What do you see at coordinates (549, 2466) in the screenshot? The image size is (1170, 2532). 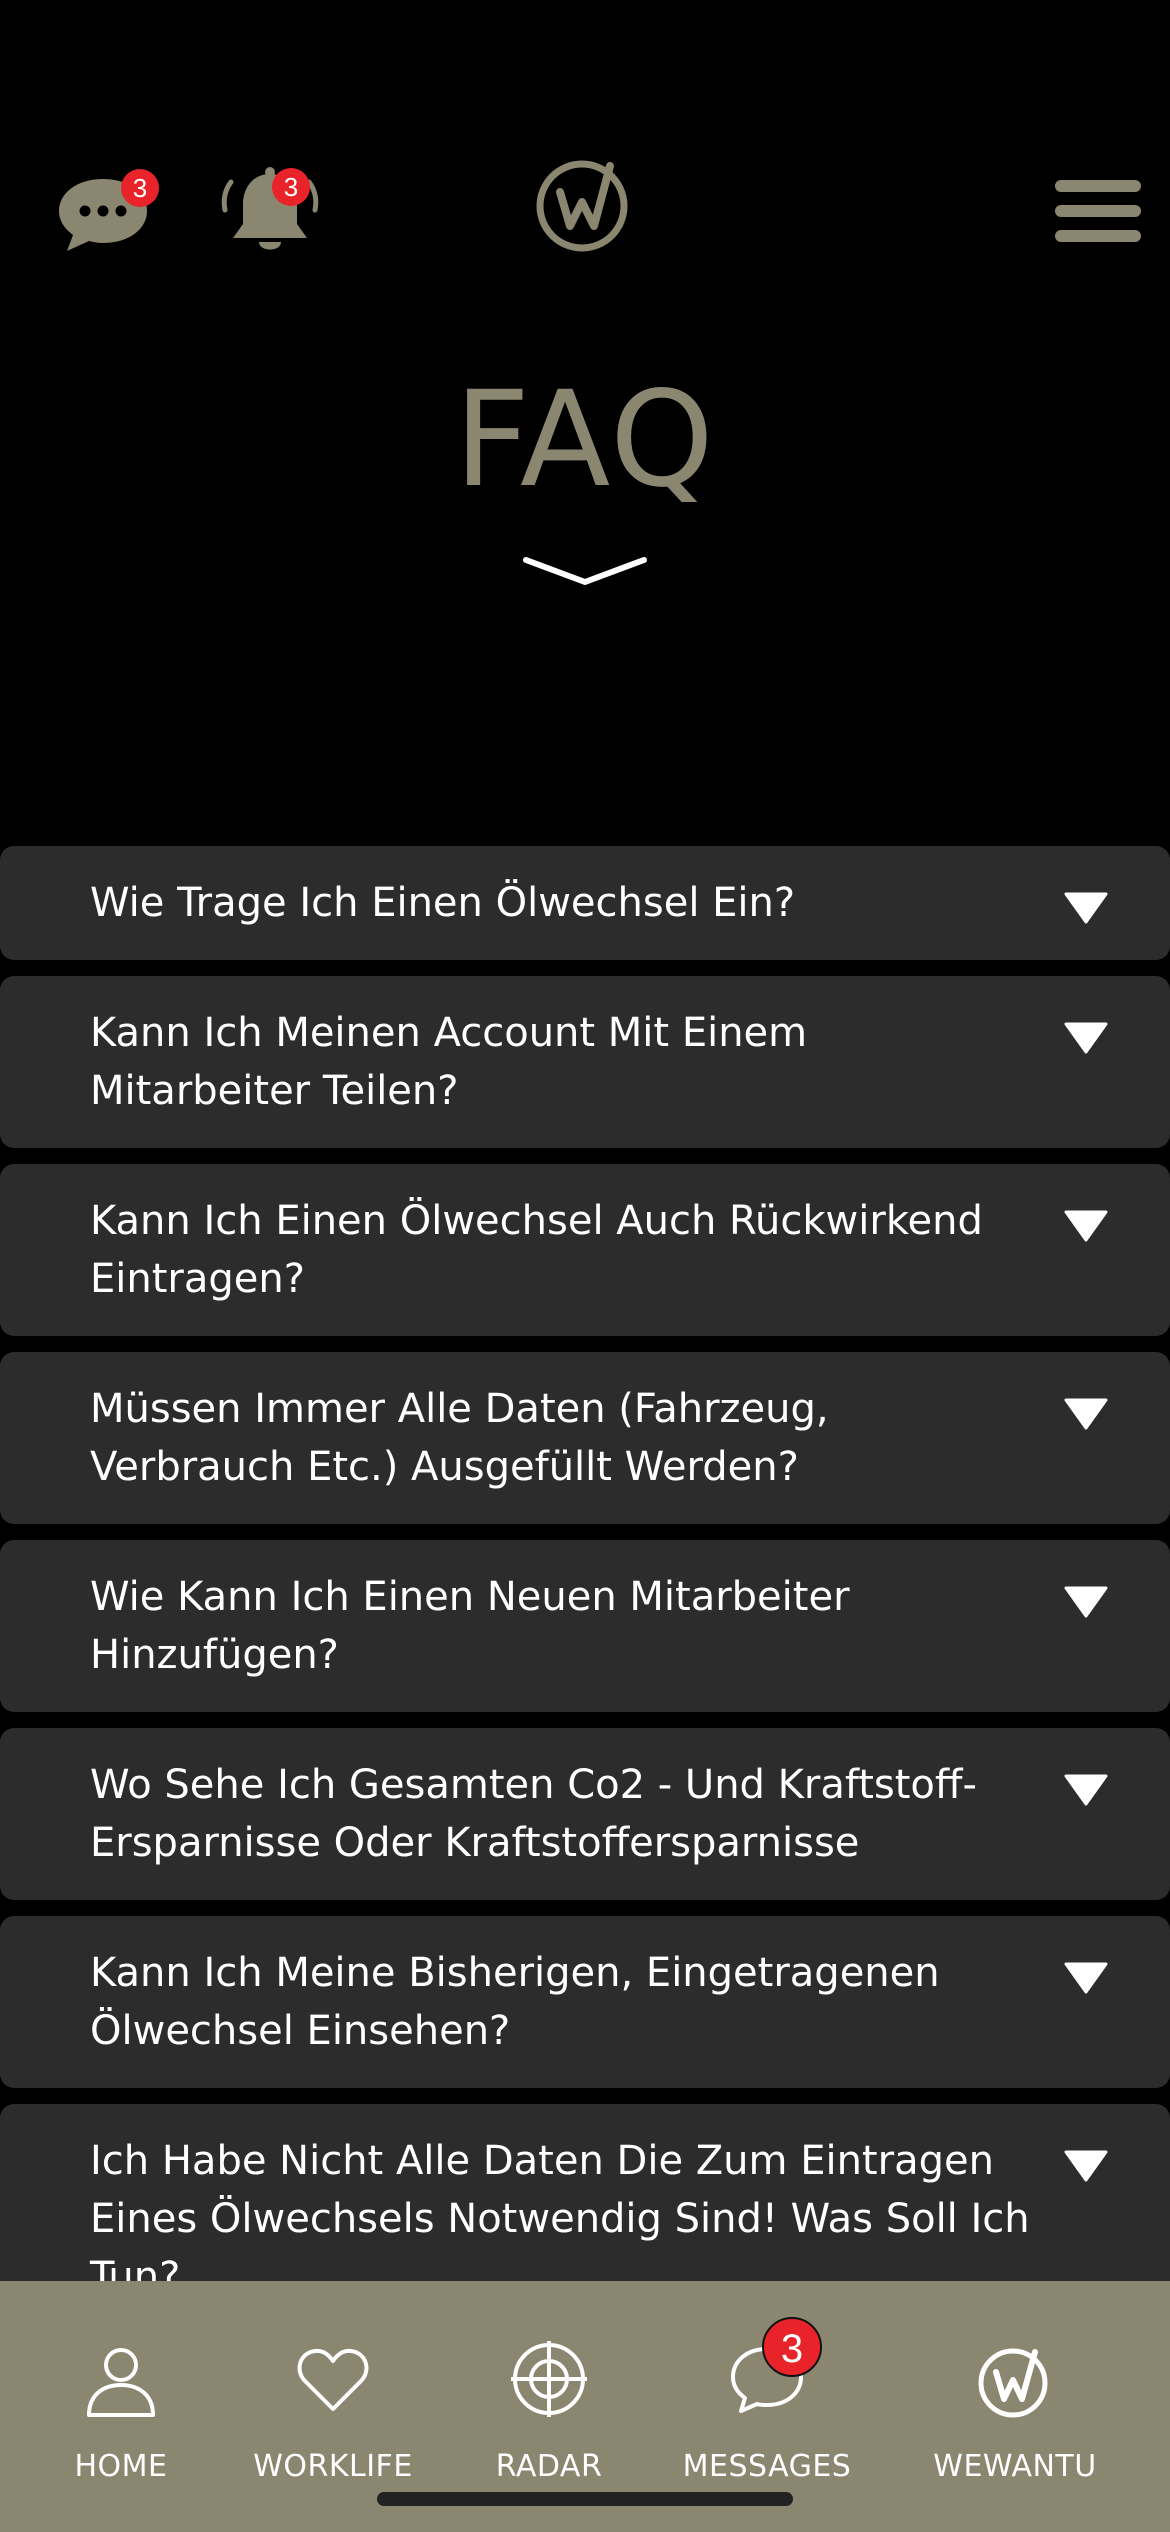 I see `nav-label: RADAR` at bounding box center [549, 2466].